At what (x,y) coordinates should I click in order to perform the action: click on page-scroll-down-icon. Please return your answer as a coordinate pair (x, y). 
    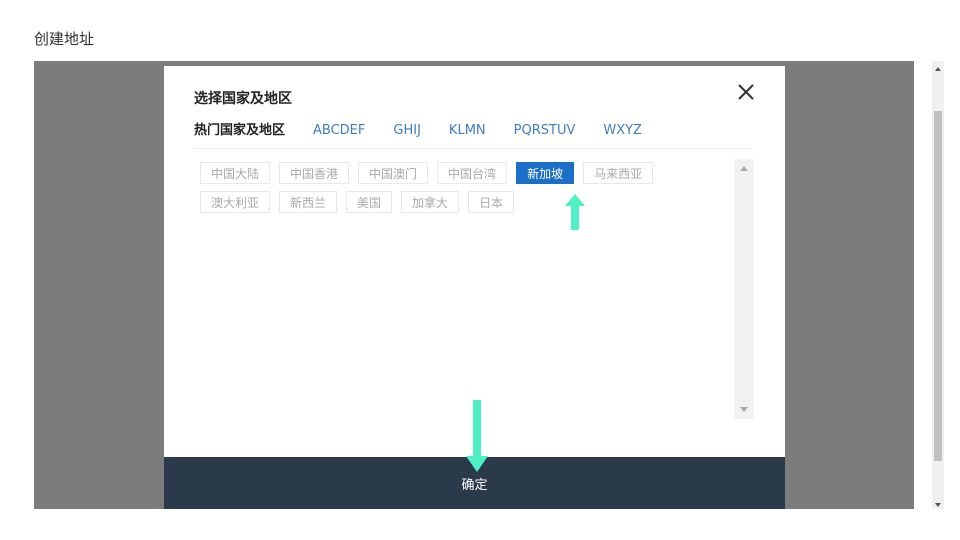
    Looking at the image, I should click on (938, 505).